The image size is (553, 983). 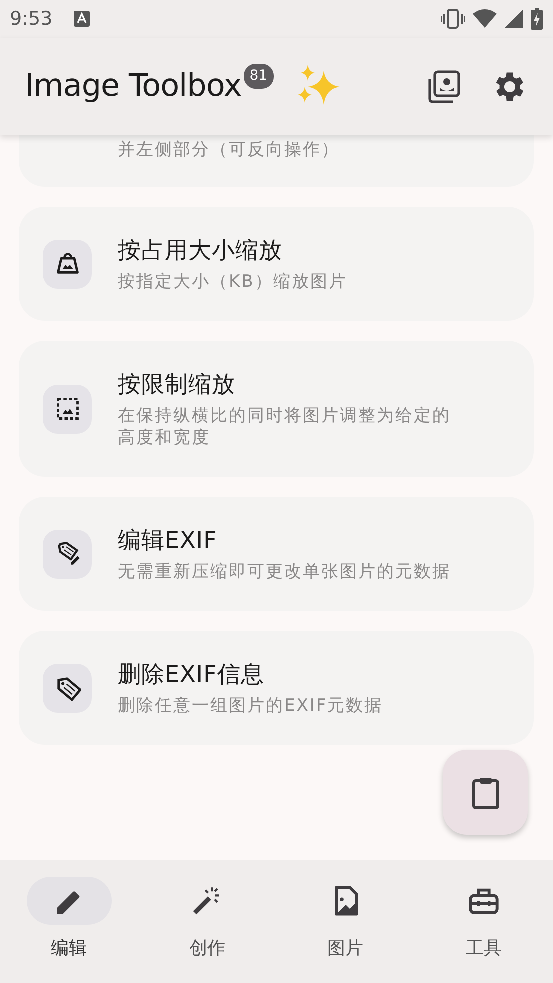 I want to click on keyboard-indicator-icon, so click(x=81, y=19).